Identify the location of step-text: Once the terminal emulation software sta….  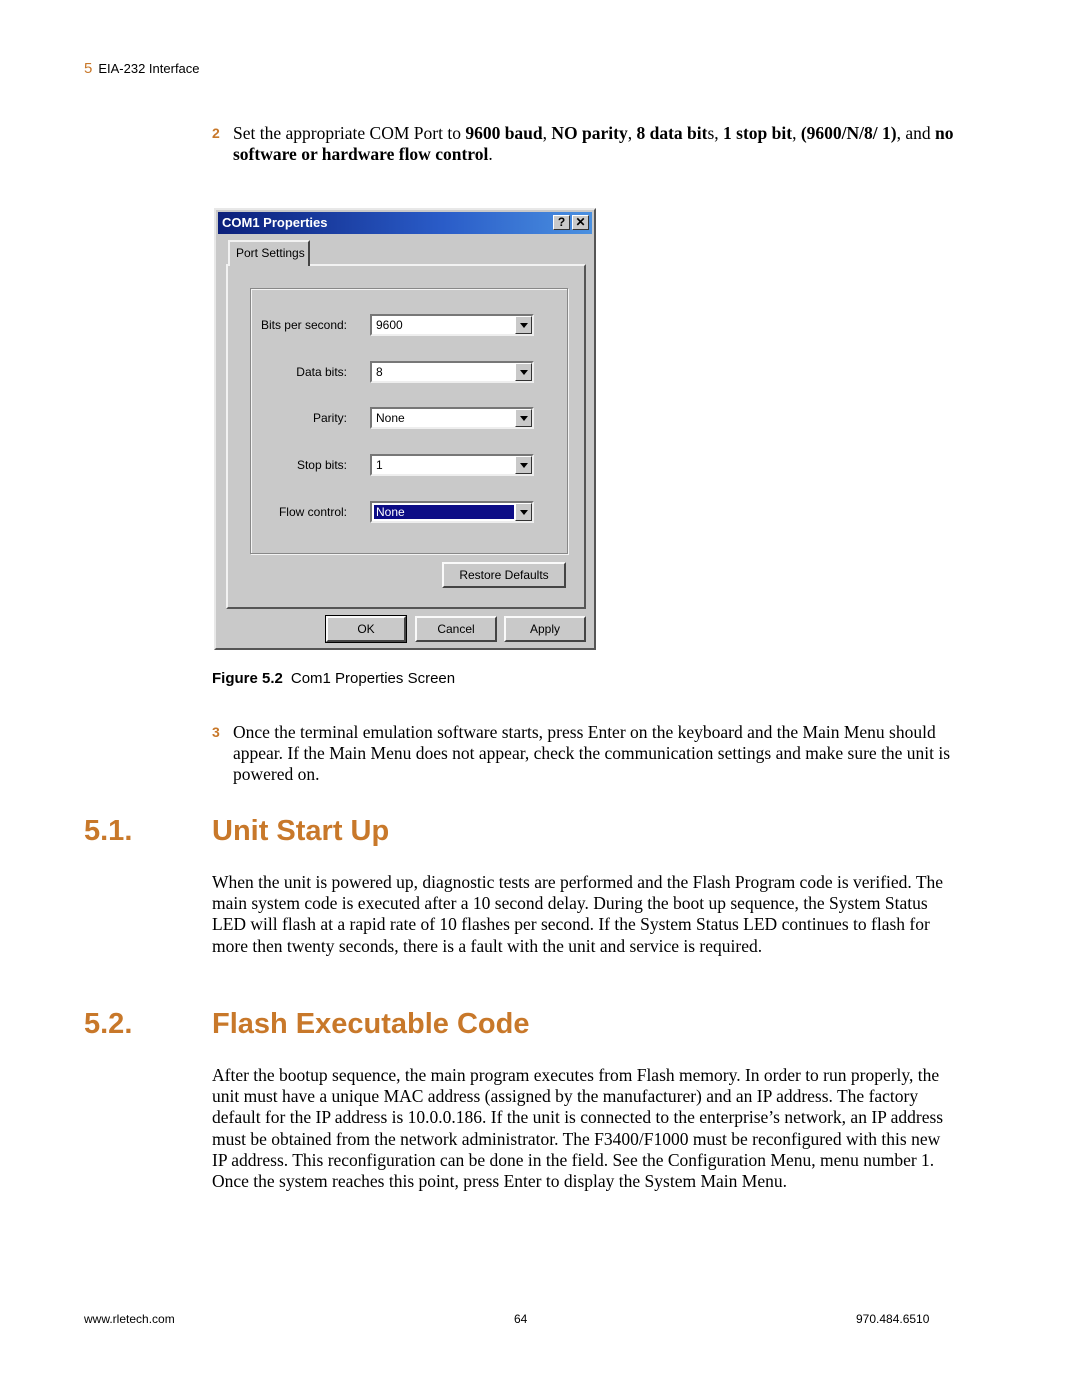
(592, 753).